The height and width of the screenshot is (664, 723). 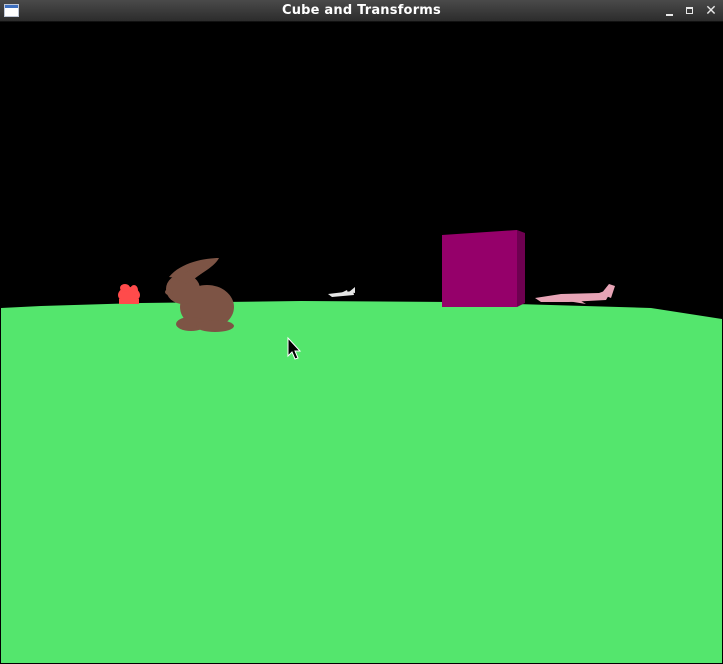 I want to click on close-icon: ✕, so click(x=711, y=11).